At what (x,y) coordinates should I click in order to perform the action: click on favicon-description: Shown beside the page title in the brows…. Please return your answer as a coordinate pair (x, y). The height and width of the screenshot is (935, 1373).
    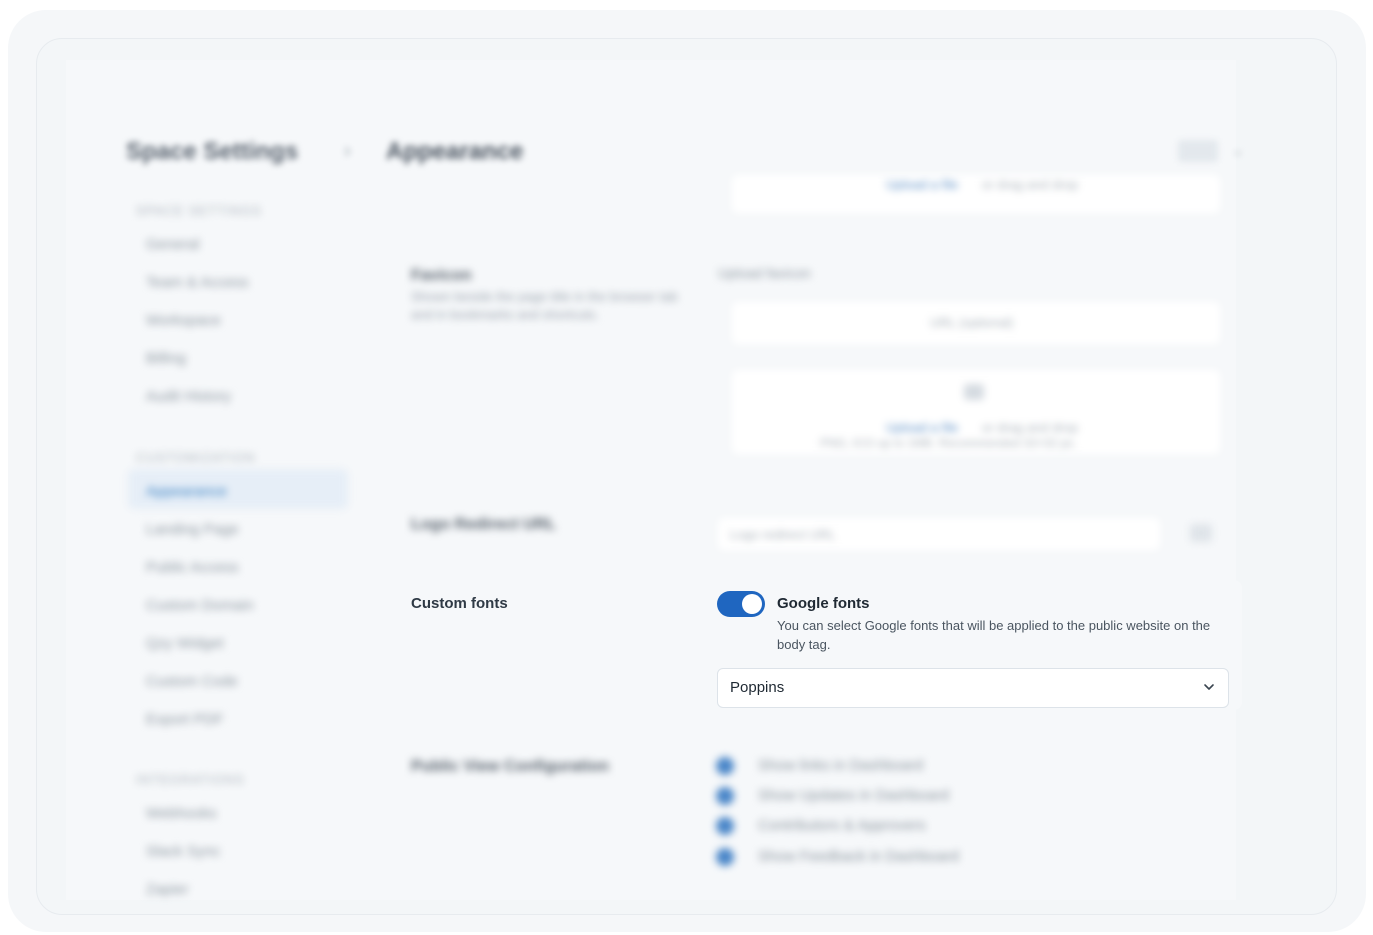
    Looking at the image, I should click on (544, 305).